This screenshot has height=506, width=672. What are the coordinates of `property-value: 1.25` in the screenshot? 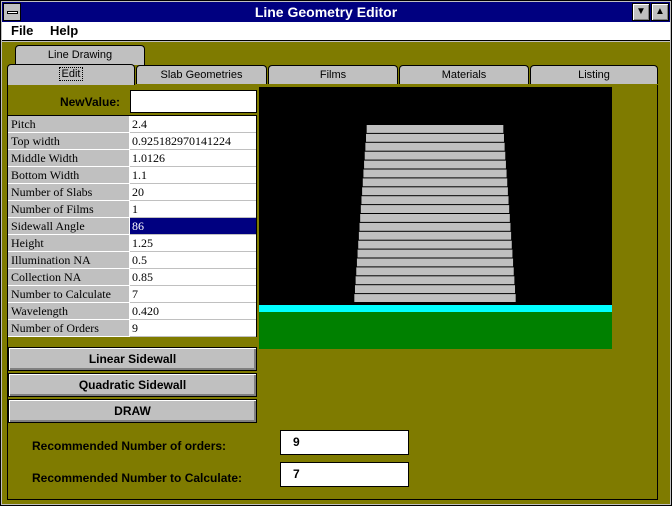 It's located at (193, 243).